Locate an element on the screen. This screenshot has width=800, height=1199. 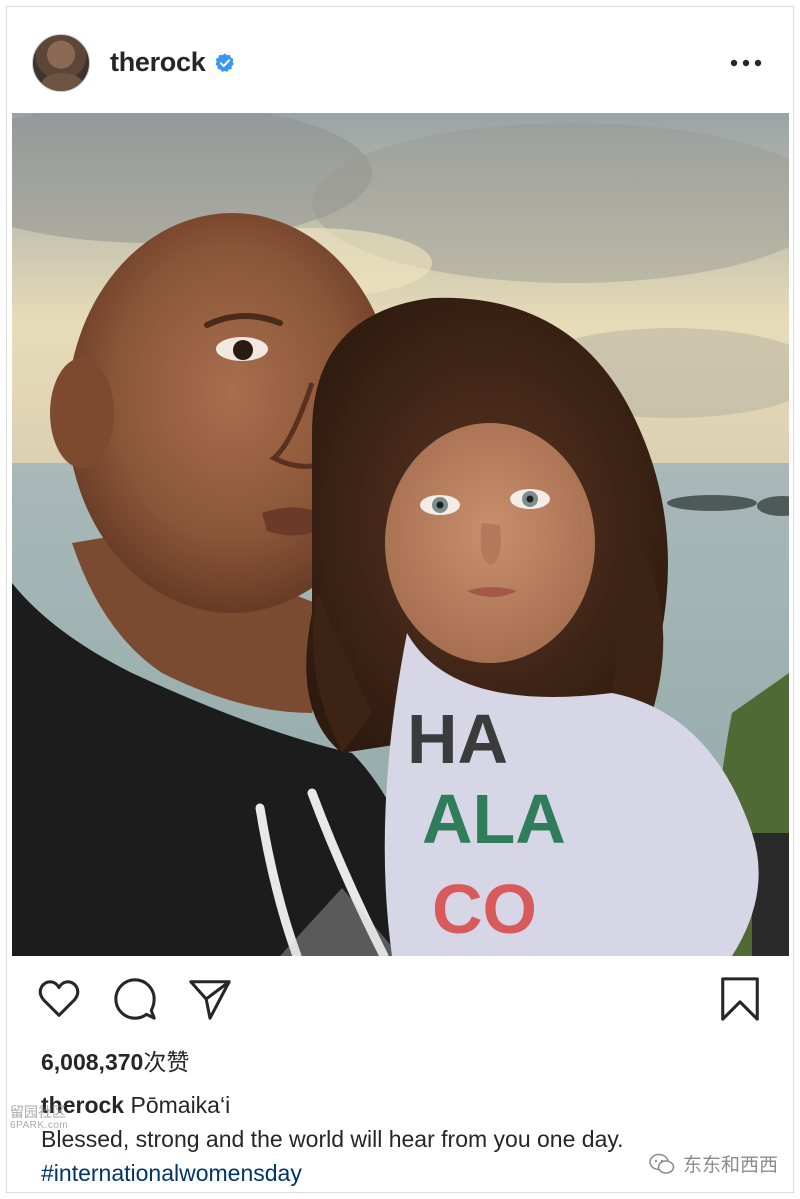
like-count: 6,008,370次赞 is located at coordinates (115, 1060).